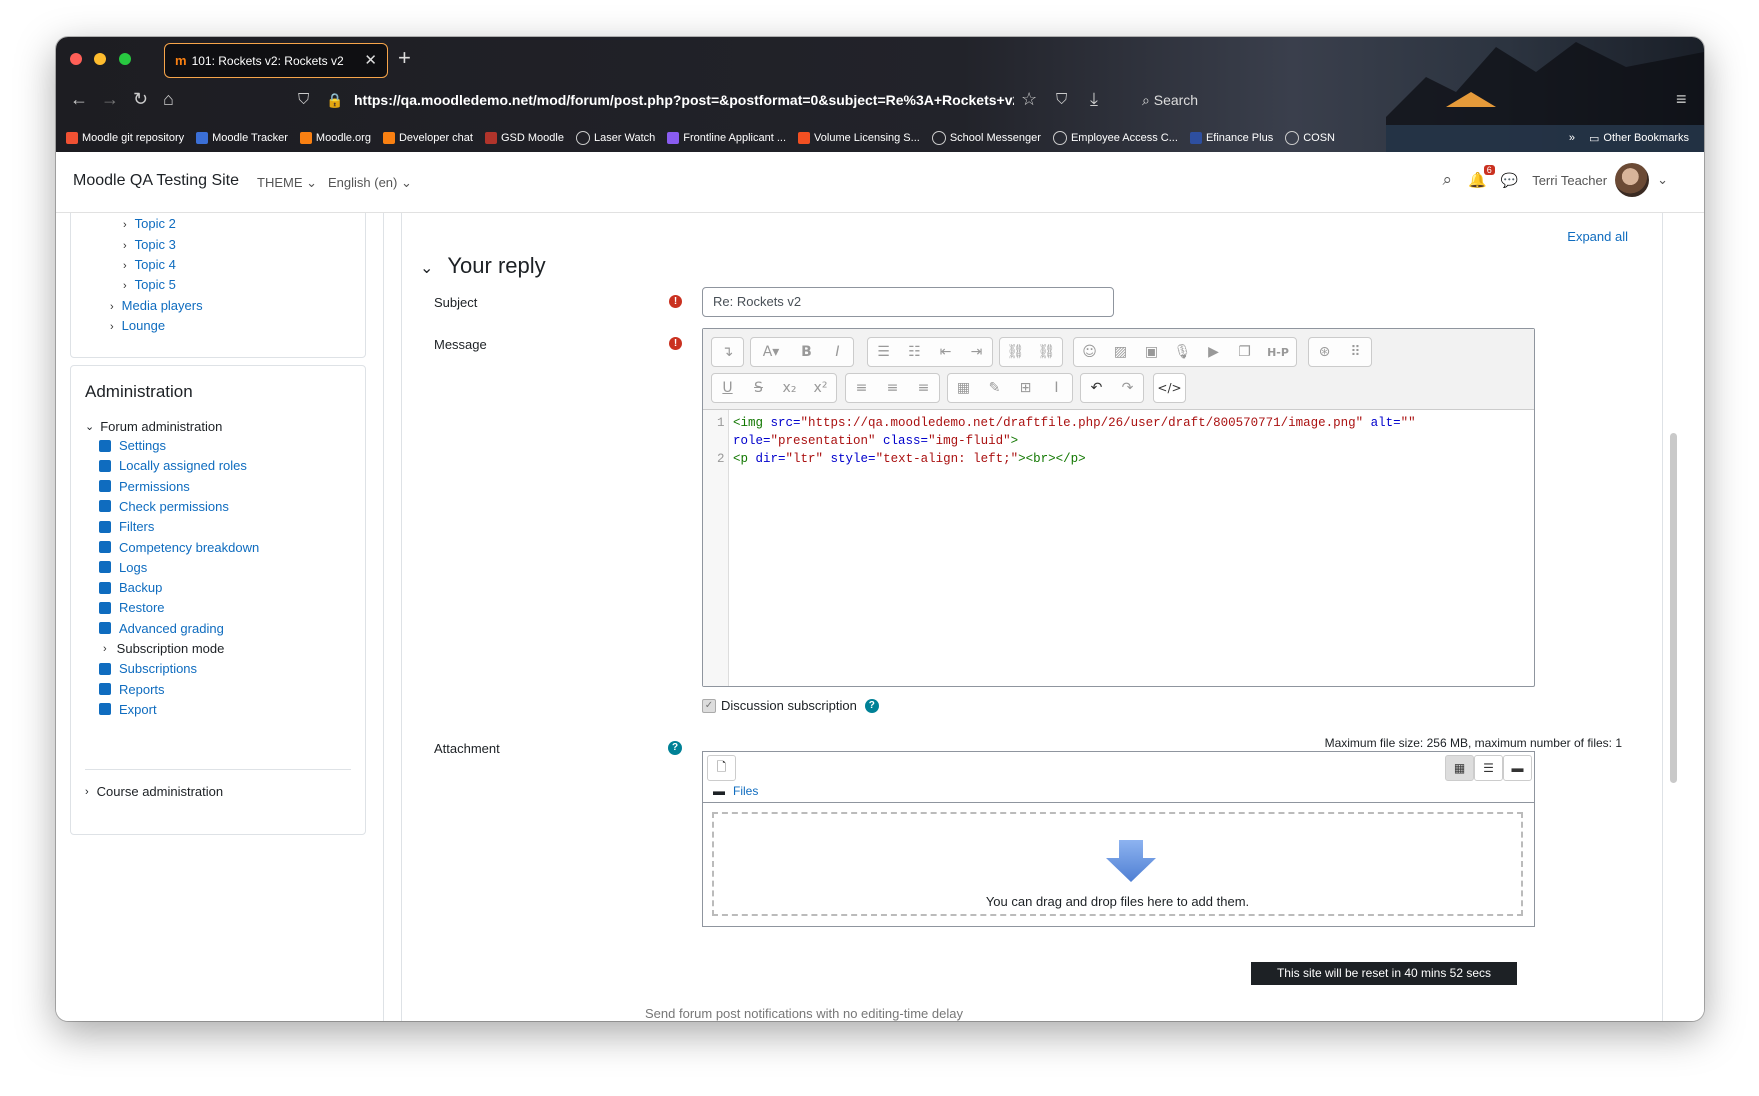  Describe the element at coordinates (1597, 236) in the screenshot. I see `expand-all-link: Expand all` at that location.